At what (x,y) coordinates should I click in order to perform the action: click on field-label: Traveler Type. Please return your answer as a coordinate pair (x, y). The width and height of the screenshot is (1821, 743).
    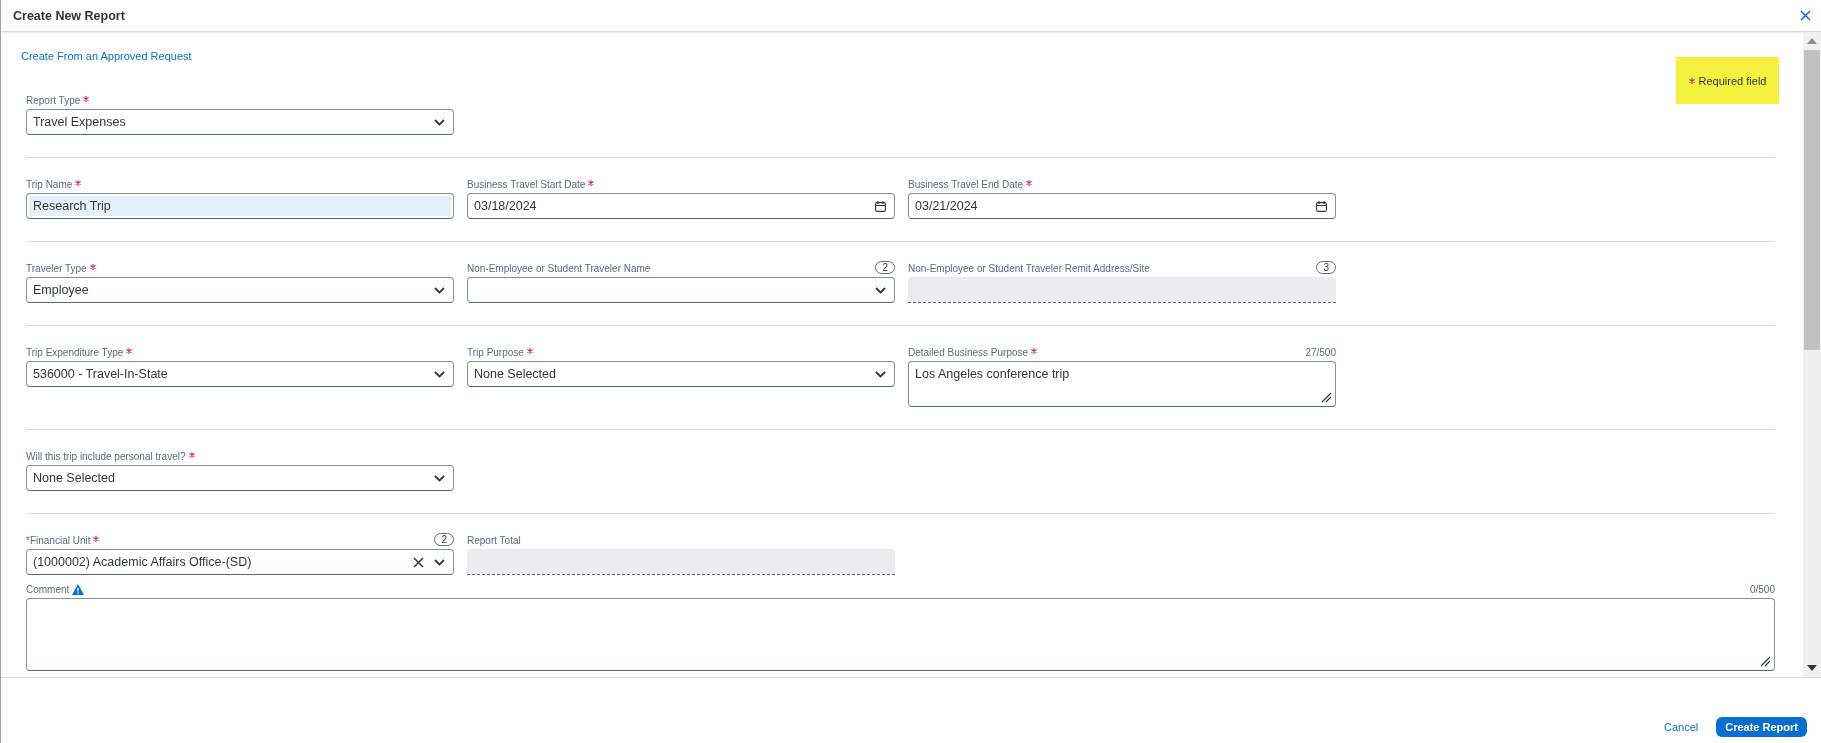
    Looking at the image, I should click on (56, 268).